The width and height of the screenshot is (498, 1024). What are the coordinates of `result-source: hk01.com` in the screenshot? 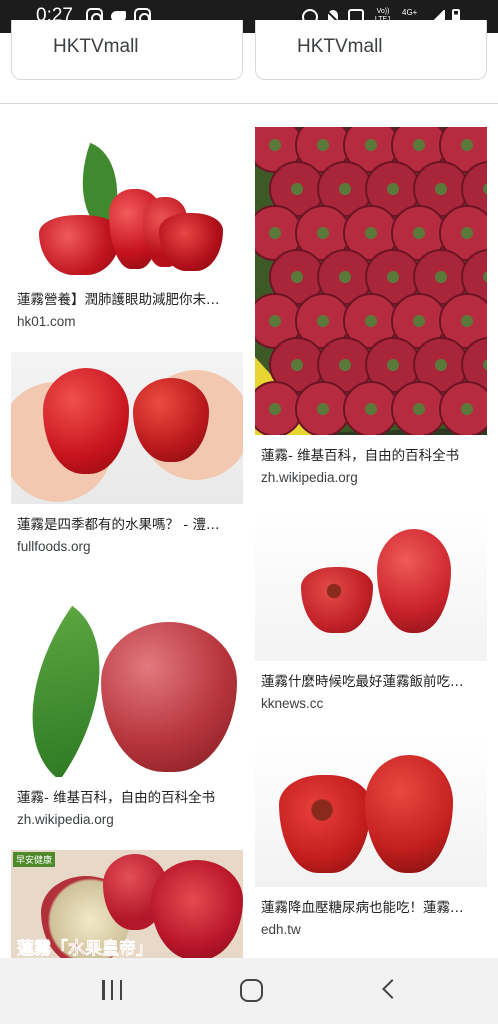 It's located at (46, 321).